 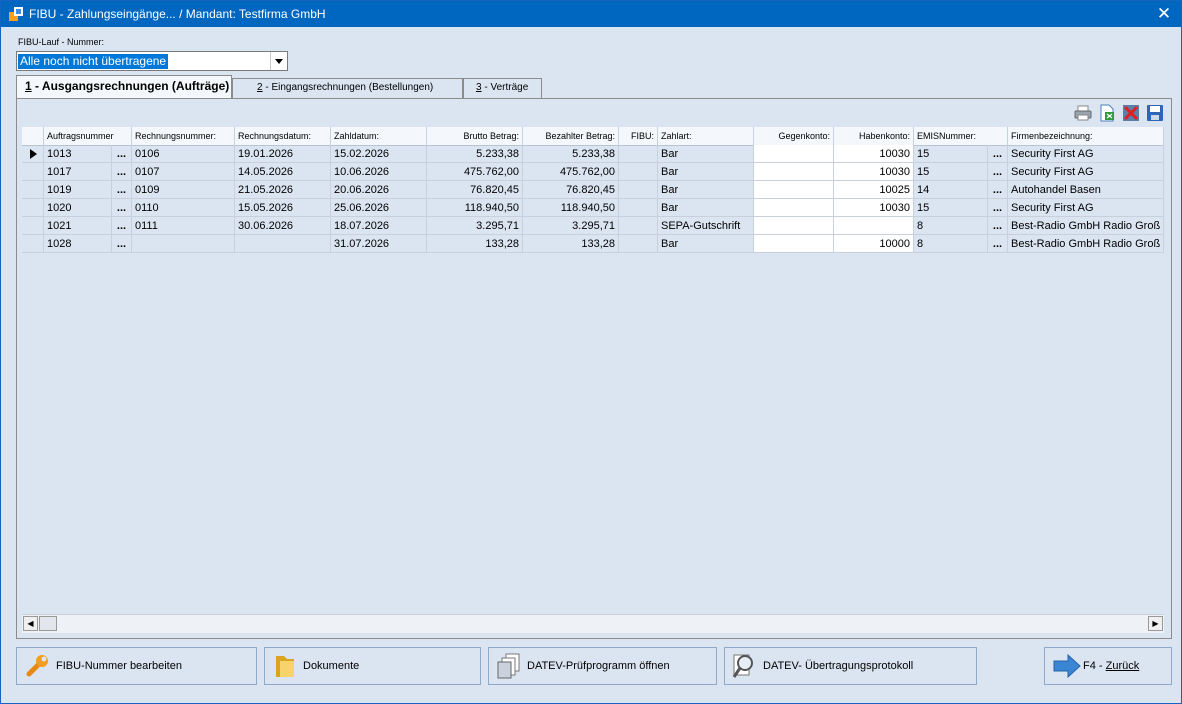 What do you see at coordinates (283, 208) in the screenshot?
I see `cell-rechnungsdatum: 15.05.2026` at bounding box center [283, 208].